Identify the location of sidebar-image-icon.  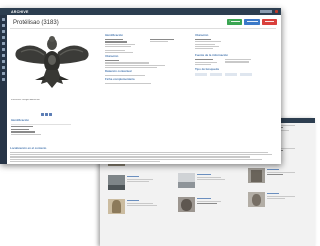
(3, 44).